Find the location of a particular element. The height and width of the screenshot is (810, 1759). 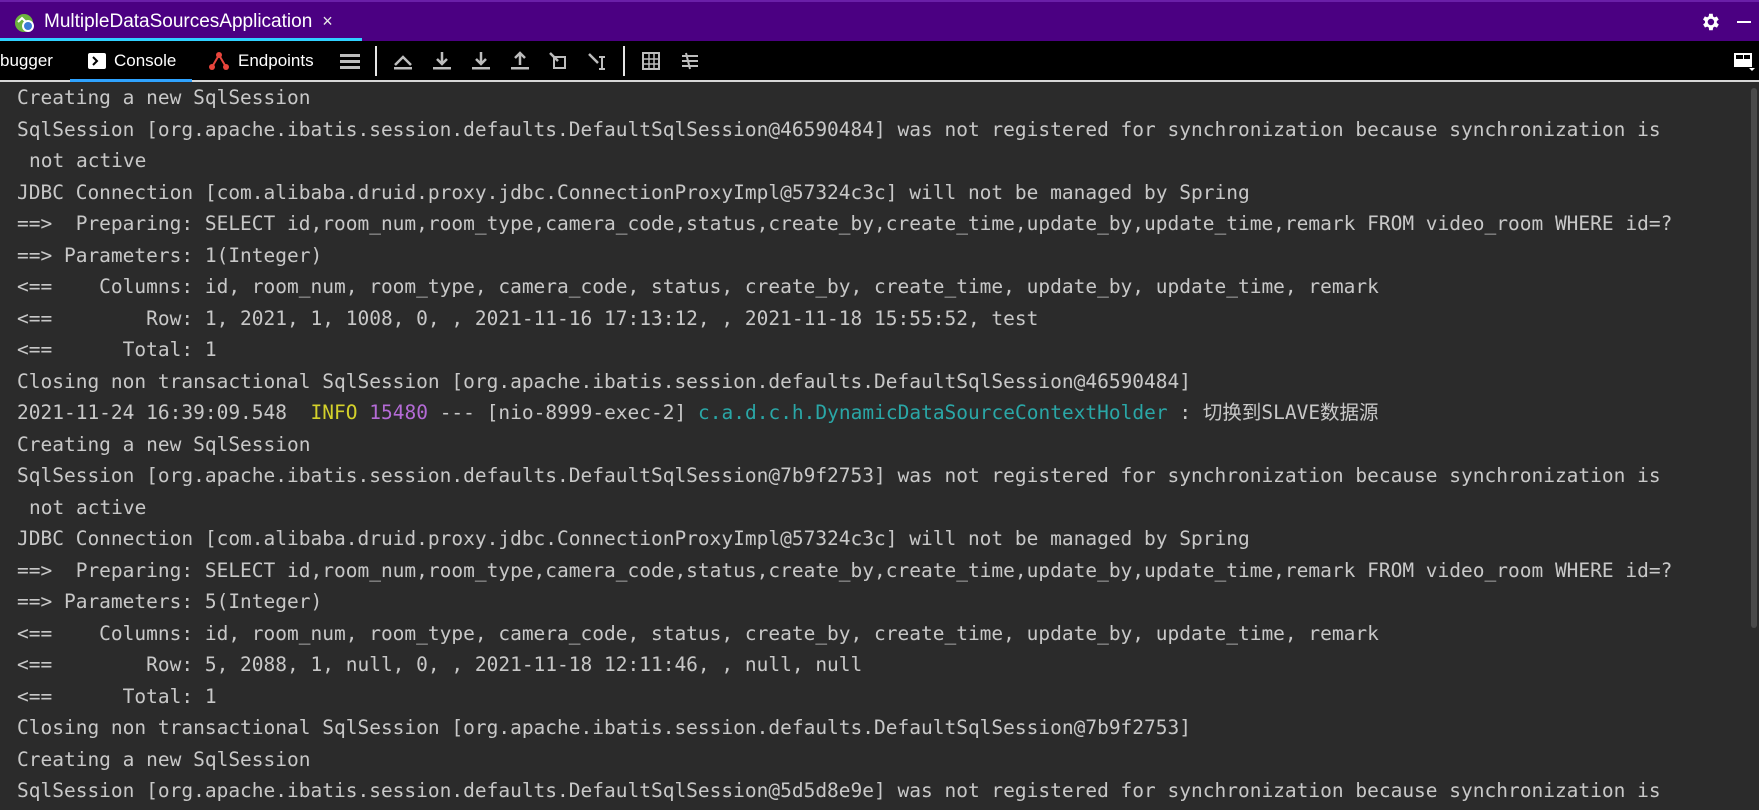

run-tool-window-header: MultipleDataSourcesApplication × is located at coordinates (879, 21).